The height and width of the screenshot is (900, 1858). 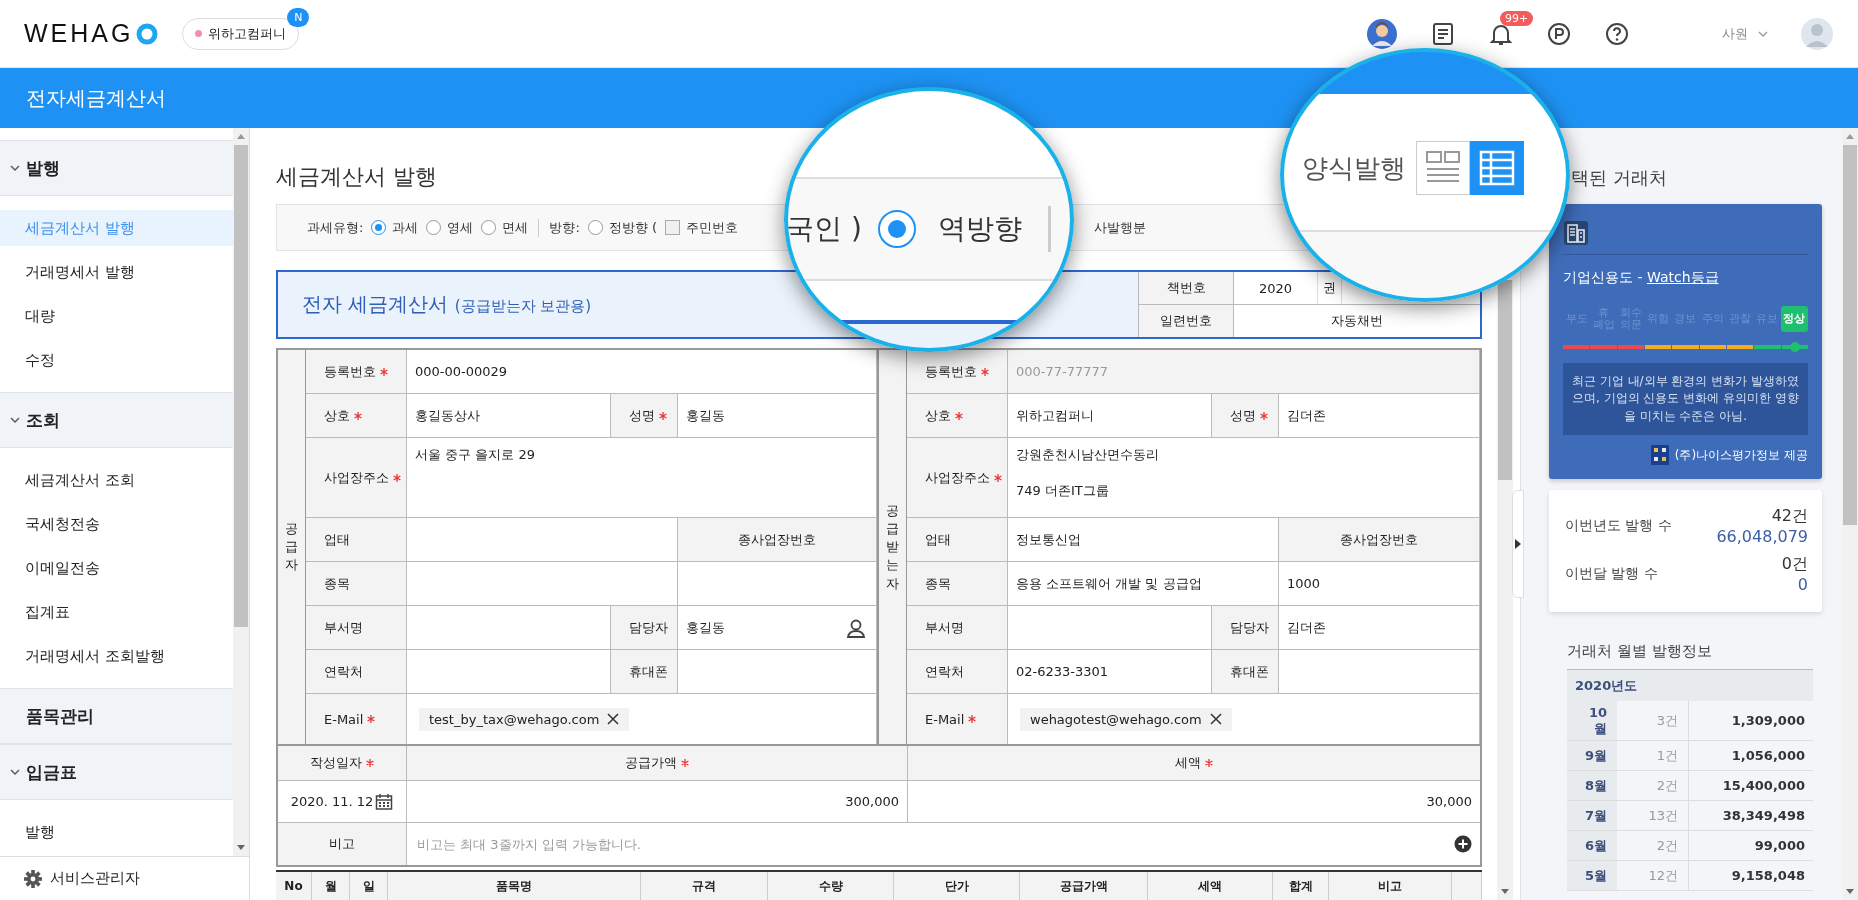 I want to click on table-cell-text: 자동채번, so click(x=1357, y=321).